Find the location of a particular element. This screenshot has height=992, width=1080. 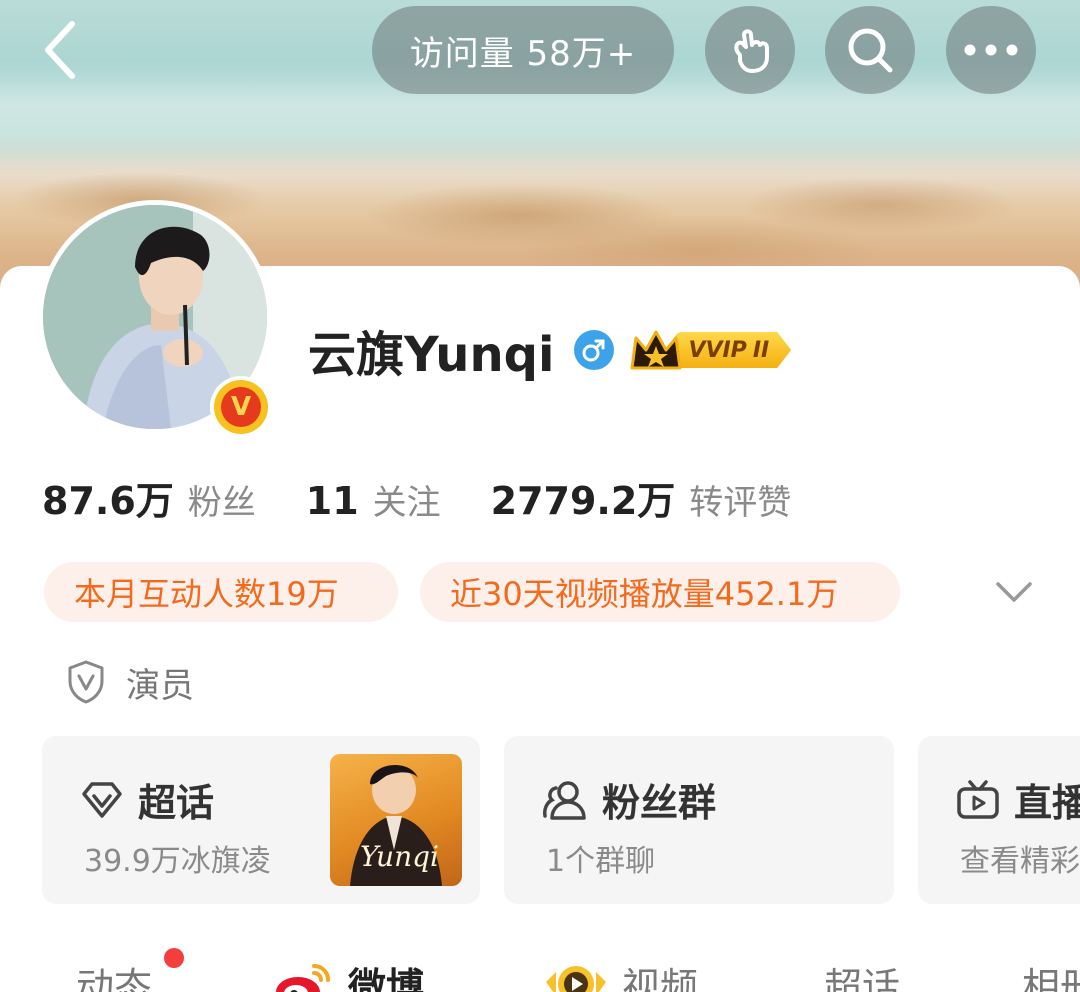

shield-v-icon is located at coordinates (86, 682).